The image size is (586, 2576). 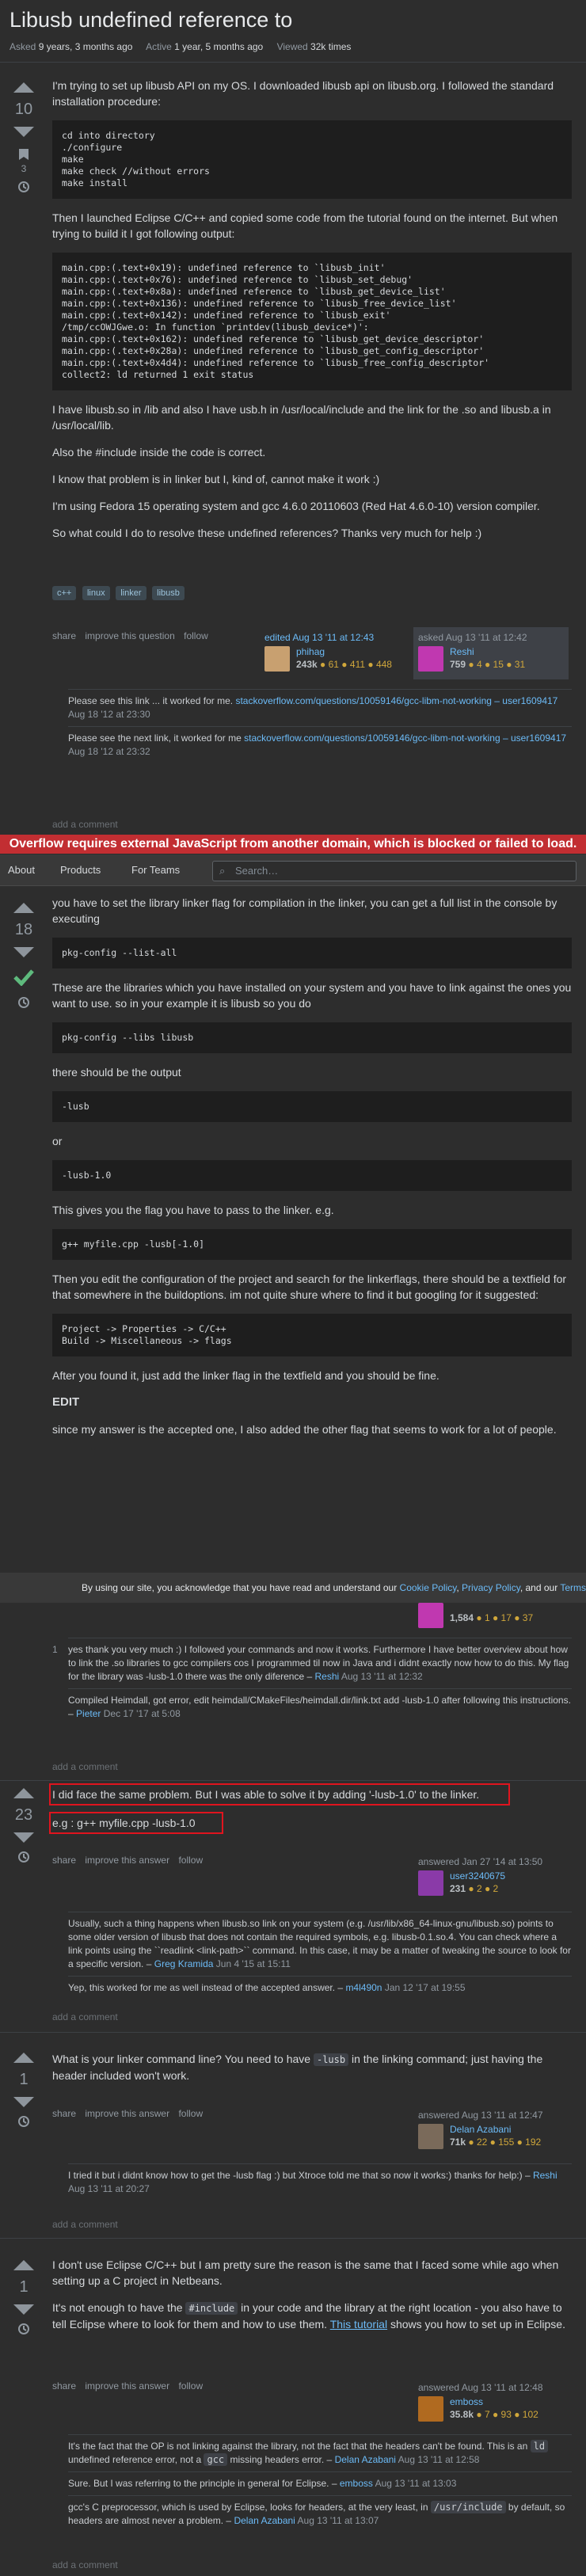 What do you see at coordinates (331, 2059) in the screenshot?
I see `inline-code: -lusb` at bounding box center [331, 2059].